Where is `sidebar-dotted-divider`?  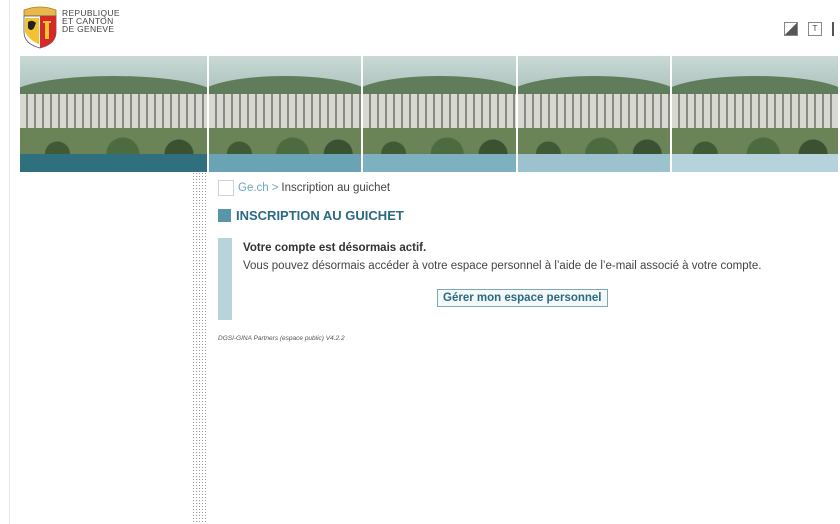
sidebar-dotted-divider is located at coordinates (199, 348).